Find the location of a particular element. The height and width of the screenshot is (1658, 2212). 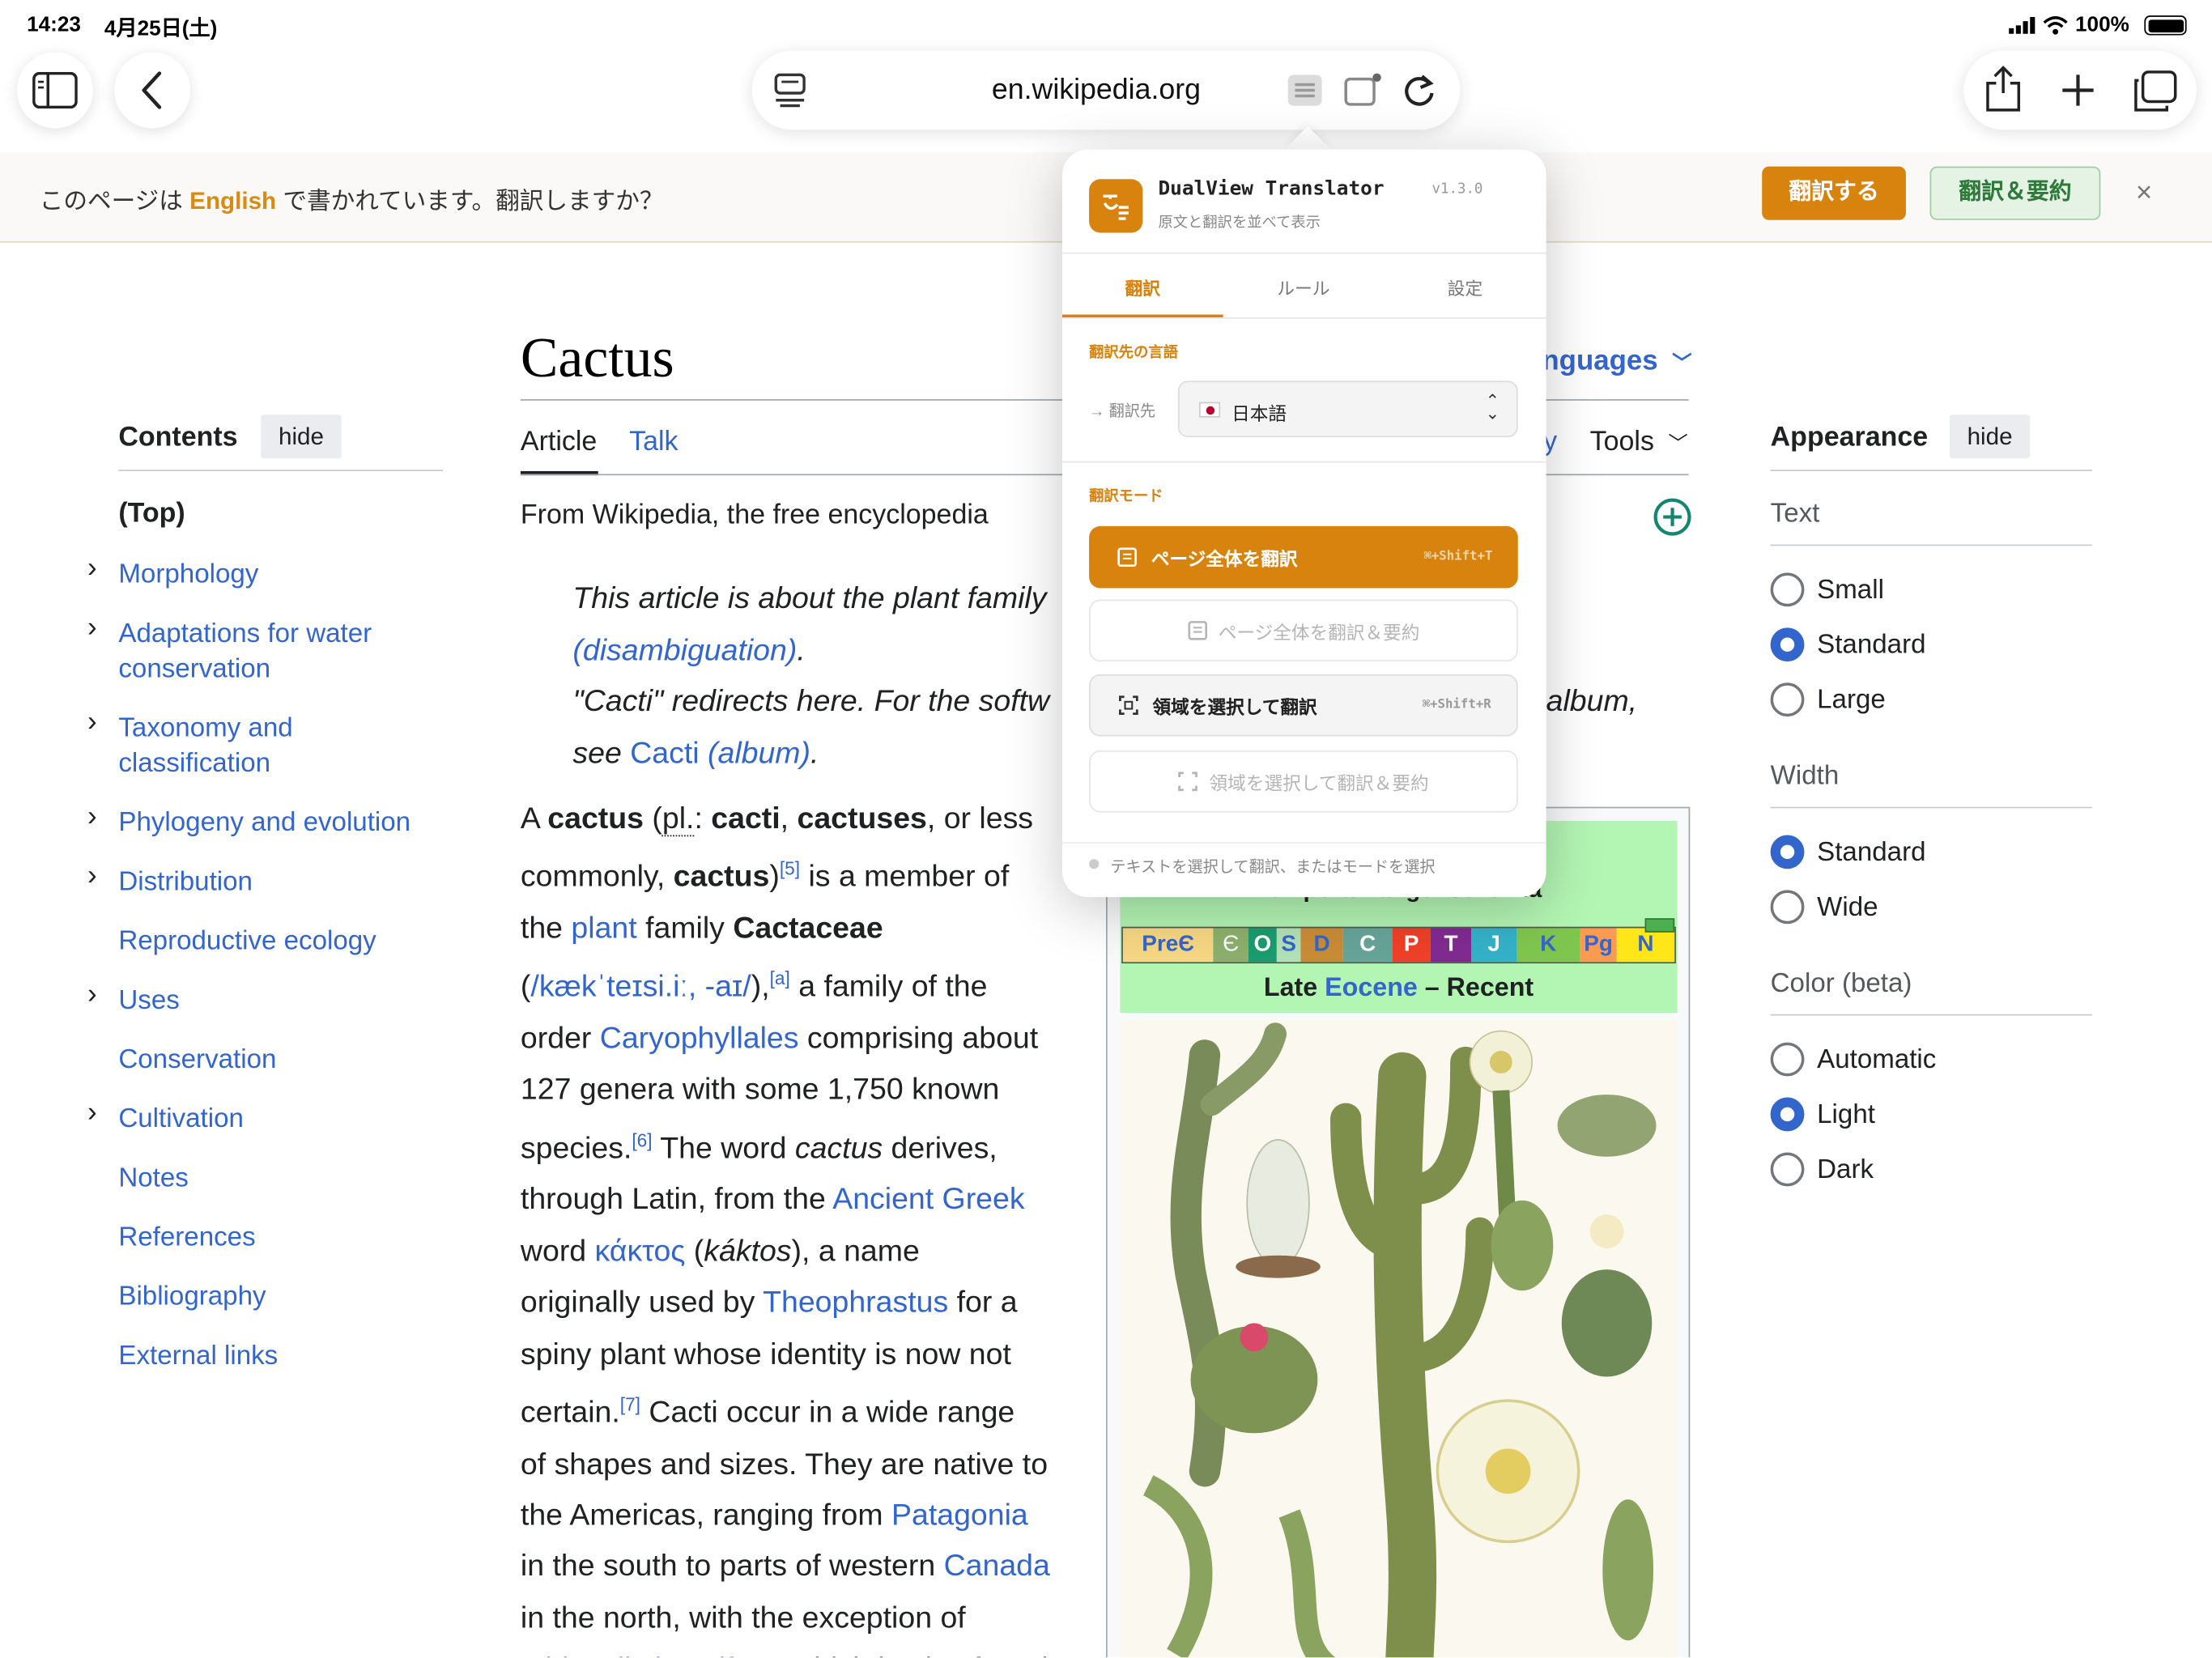

header-divider is located at coordinates (1304, 253).